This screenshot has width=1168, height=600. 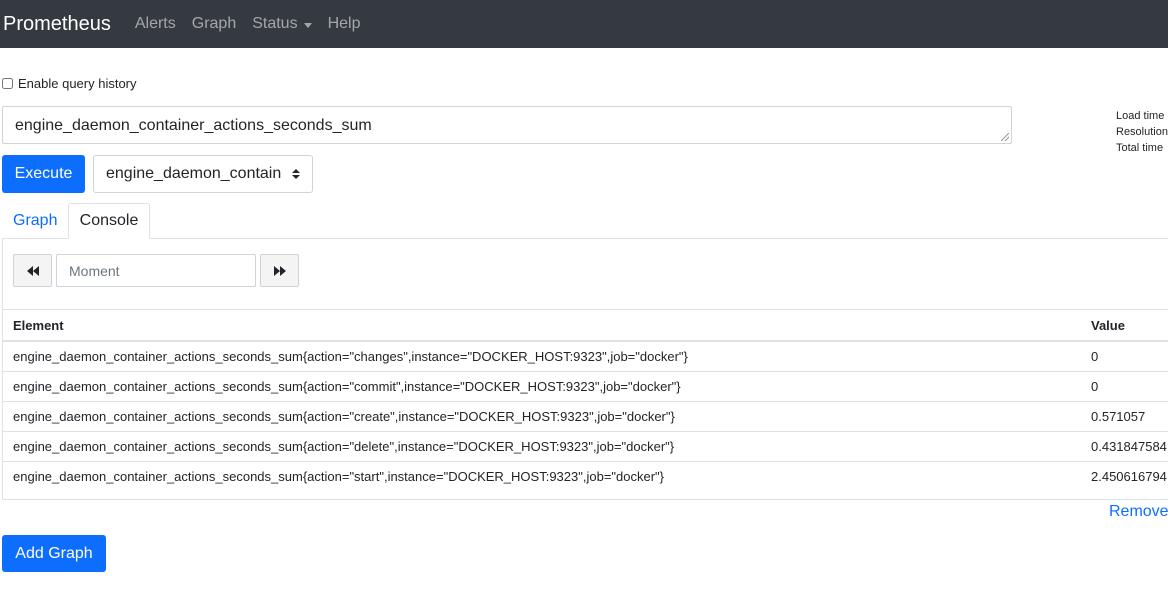 I want to click on metric-select: engine_daemon_contain, so click(x=203, y=174).